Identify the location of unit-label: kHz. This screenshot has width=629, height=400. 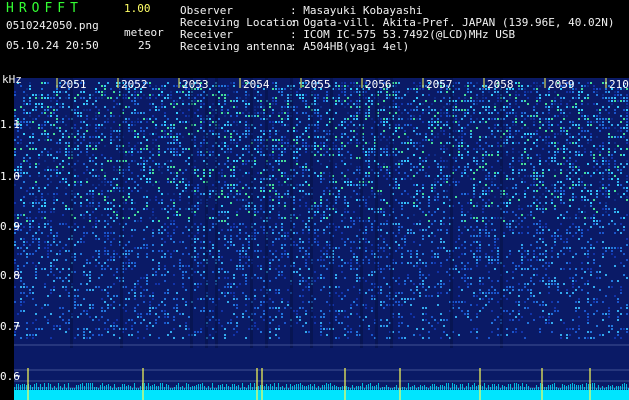
(12, 79).